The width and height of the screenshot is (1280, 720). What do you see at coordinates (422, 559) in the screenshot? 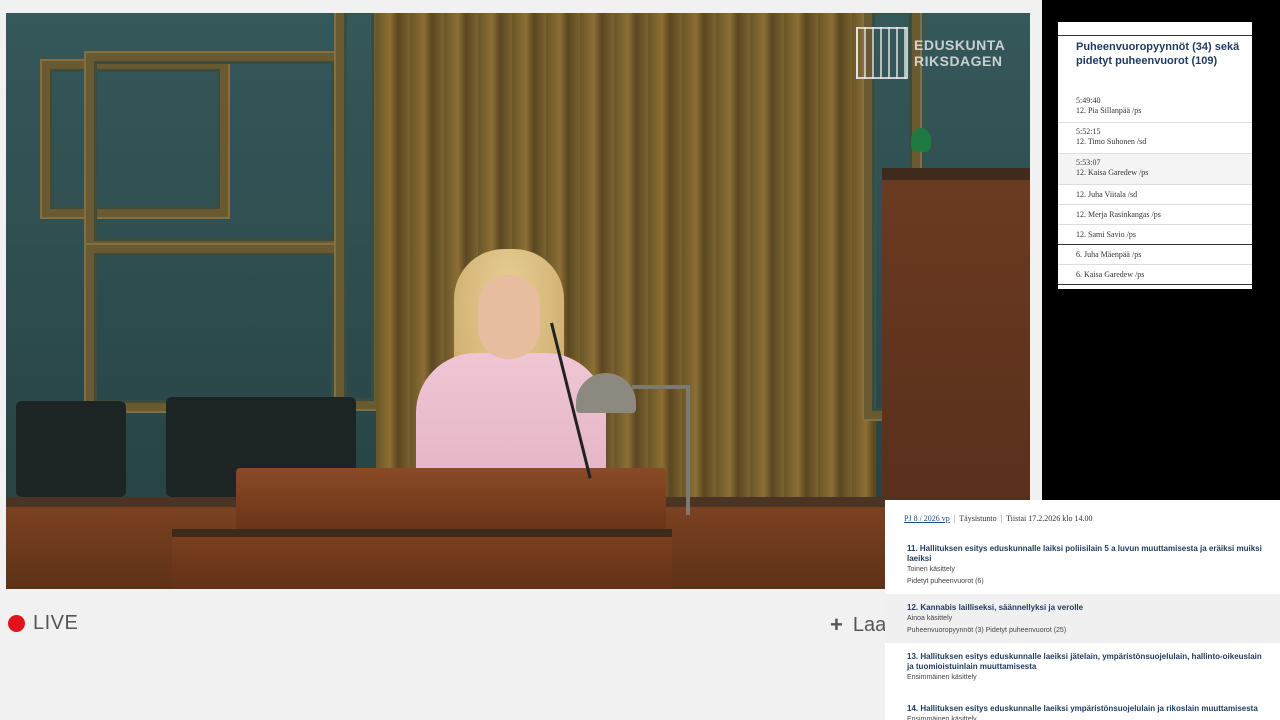
I see `podium-base` at bounding box center [422, 559].